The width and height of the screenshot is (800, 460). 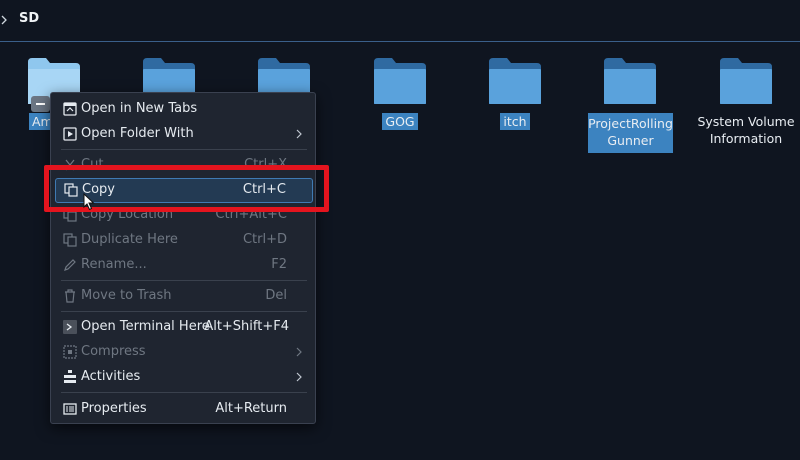 What do you see at coordinates (70, 409) in the screenshot?
I see `properties-icon` at bounding box center [70, 409].